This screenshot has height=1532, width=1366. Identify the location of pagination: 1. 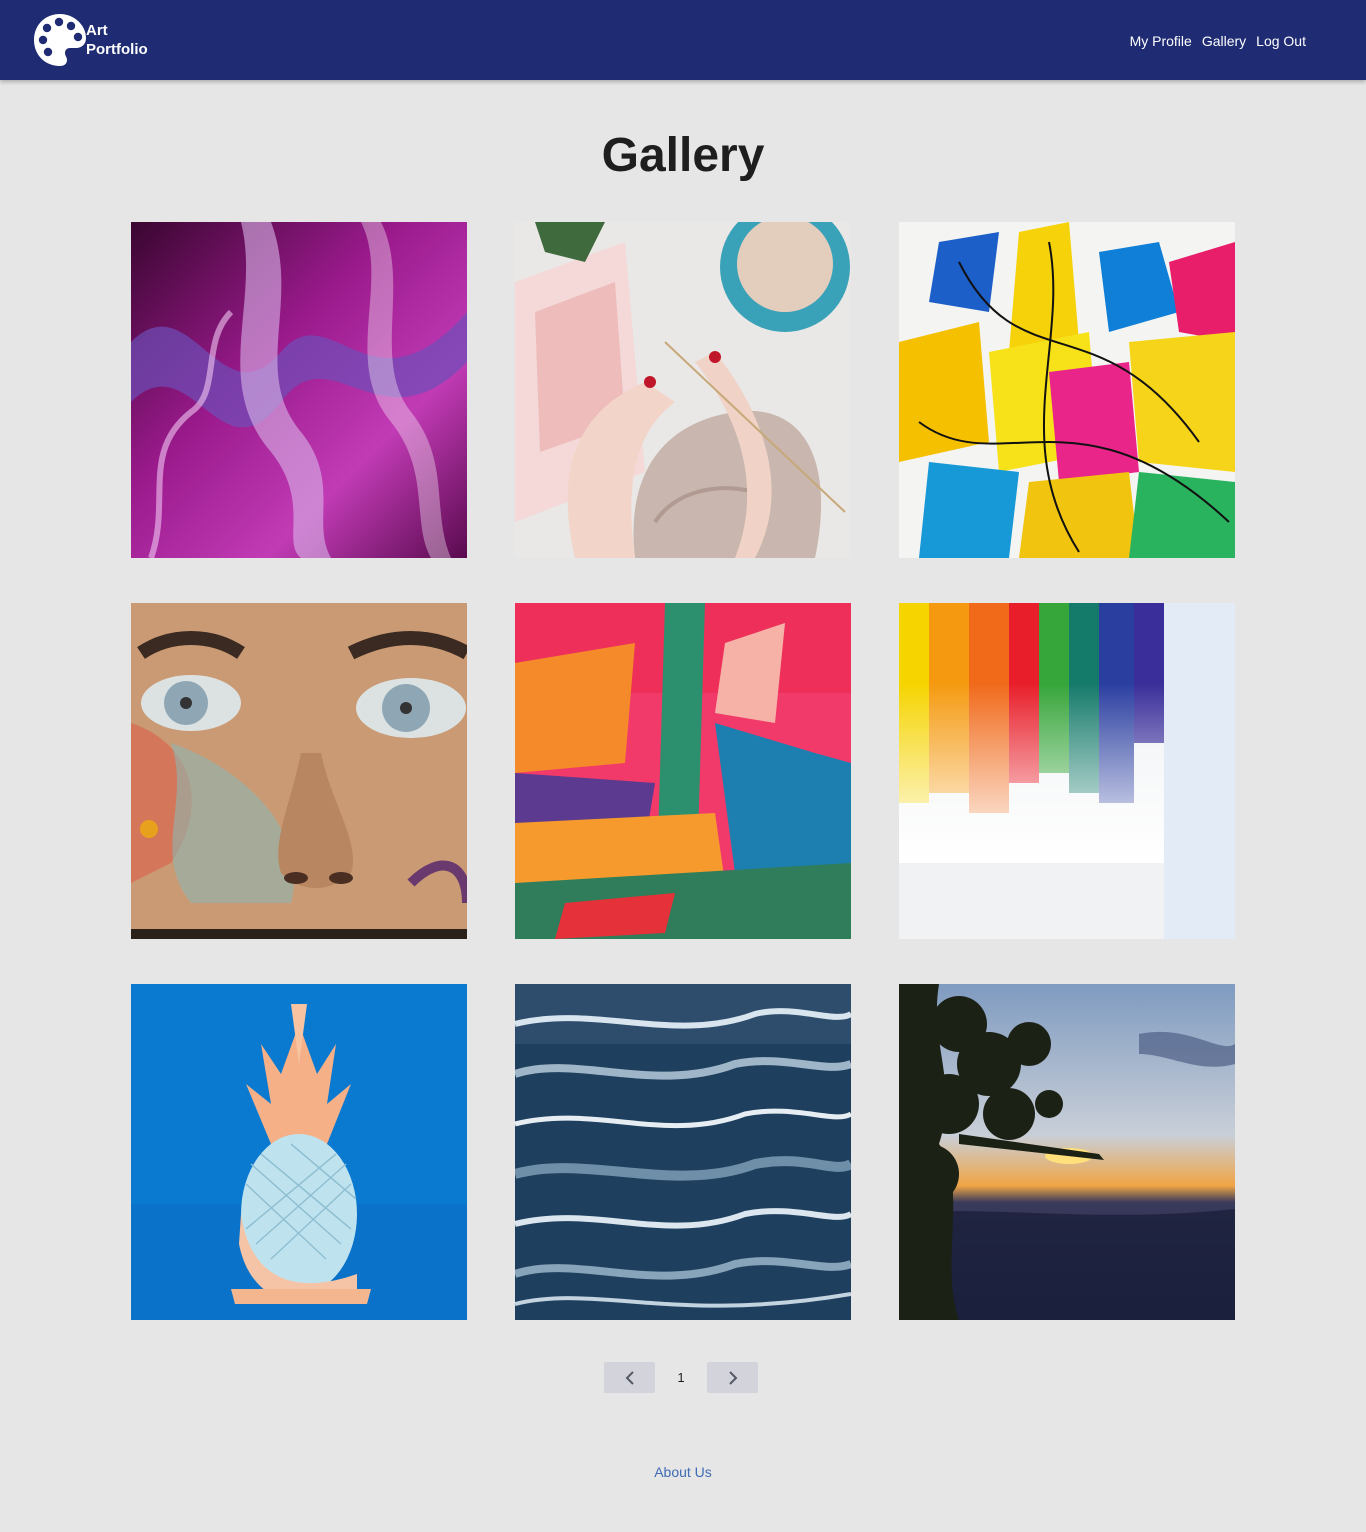
(681, 1377).